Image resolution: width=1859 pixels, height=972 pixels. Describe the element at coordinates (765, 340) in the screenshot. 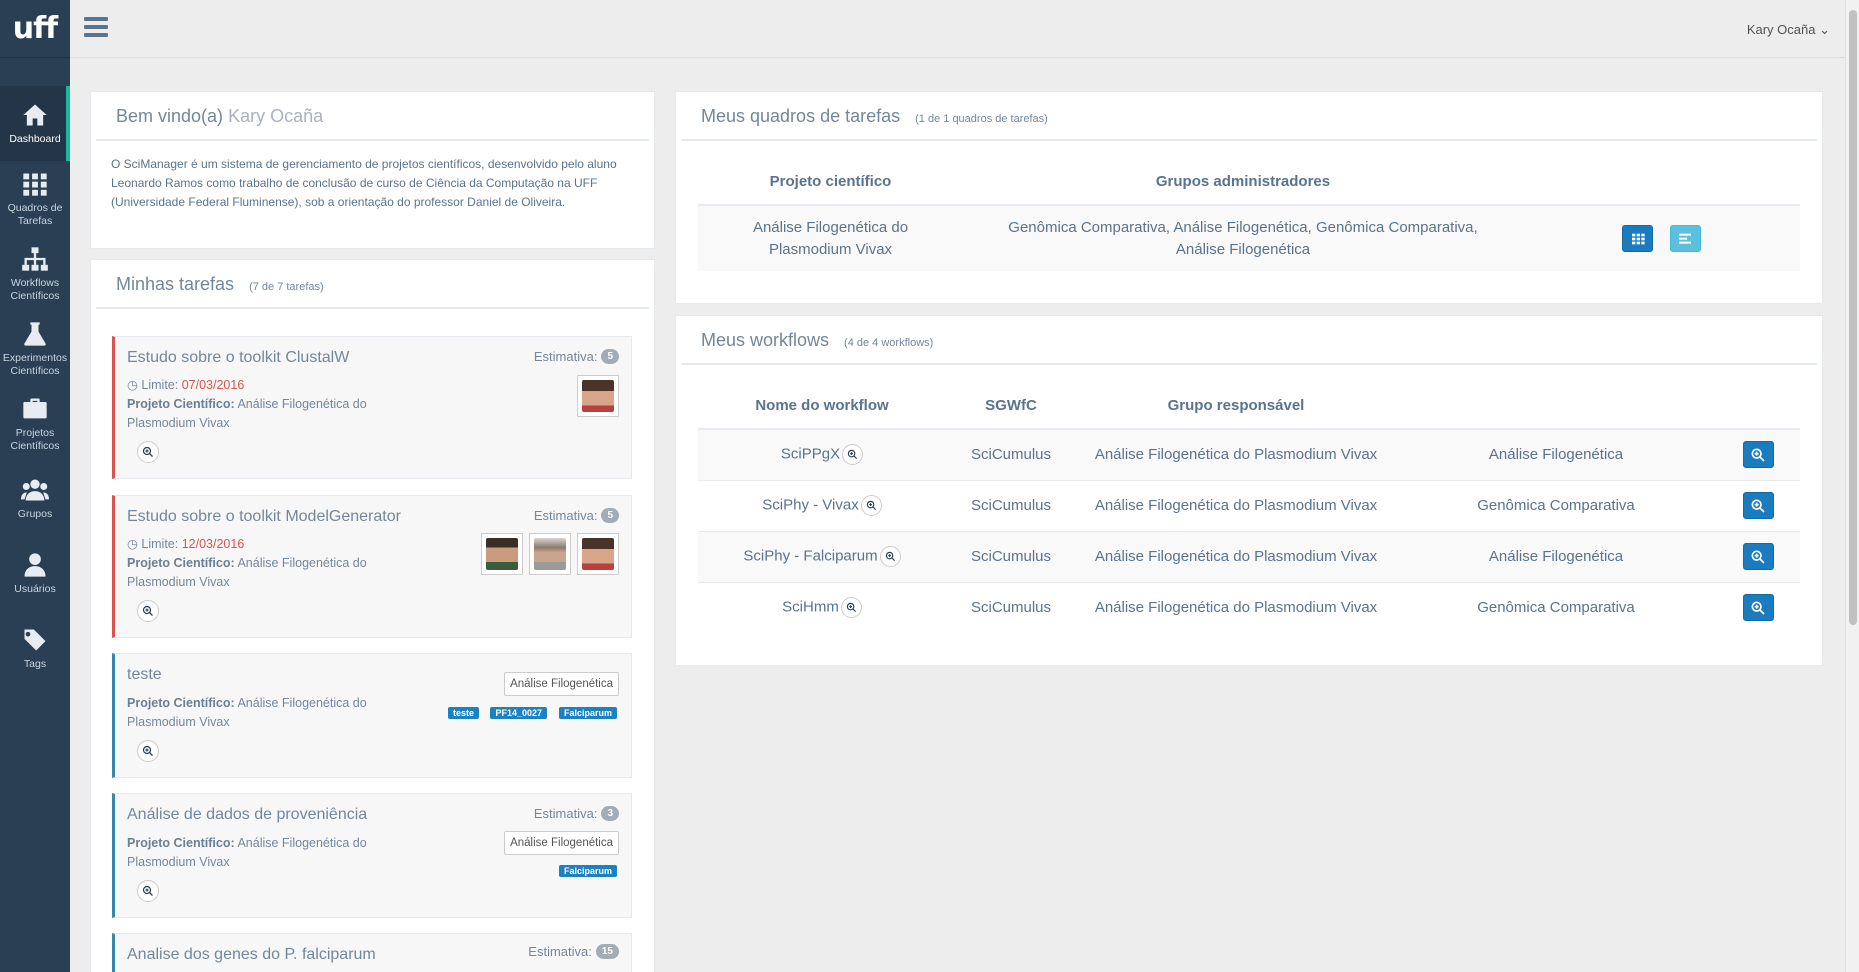

I see `workflows-title-text: Meus workflows` at that location.